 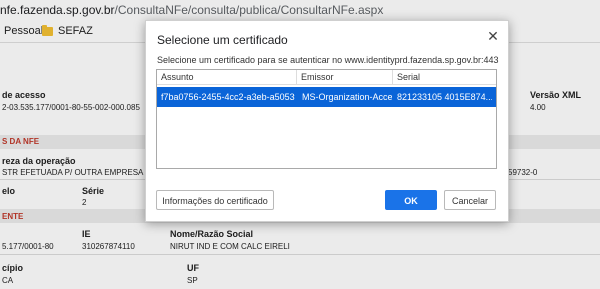 What do you see at coordinates (493, 36) in the screenshot?
I see `close-icon: ✕` at bounding box center [493, 36].